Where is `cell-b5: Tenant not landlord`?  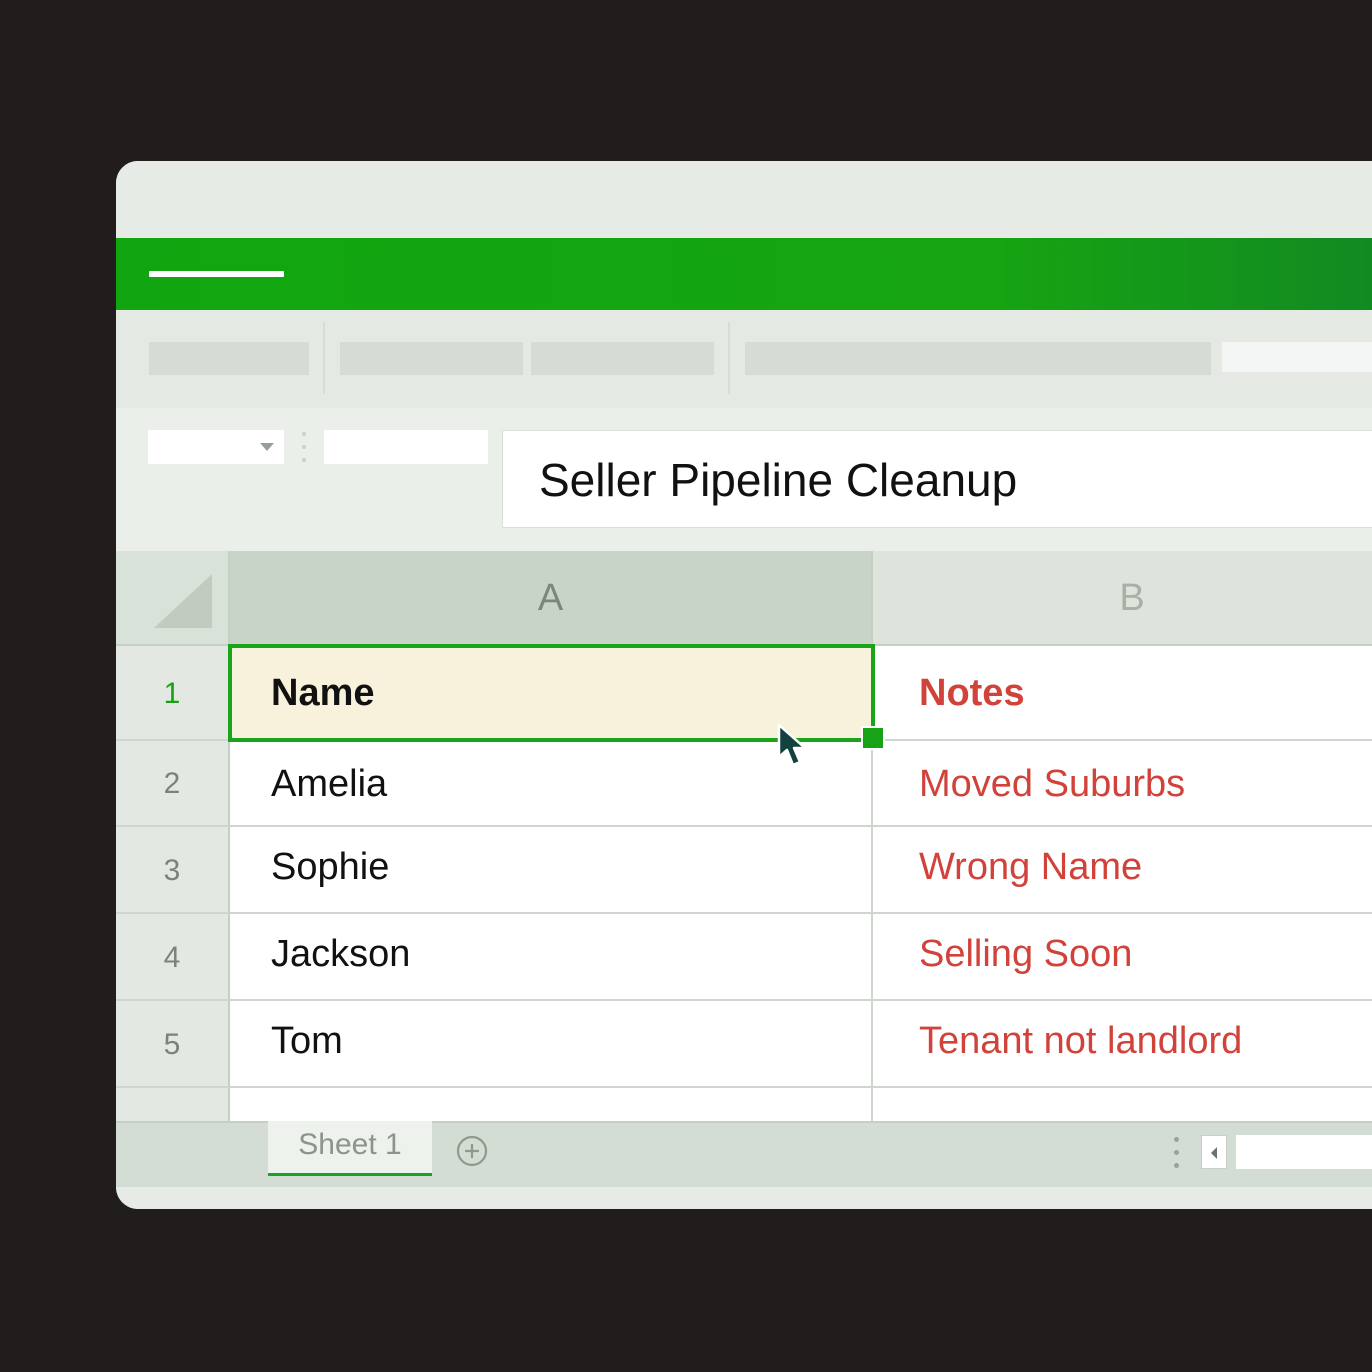 cell-b5: Tenant not landlord is located at coordinates (1122, 1044).